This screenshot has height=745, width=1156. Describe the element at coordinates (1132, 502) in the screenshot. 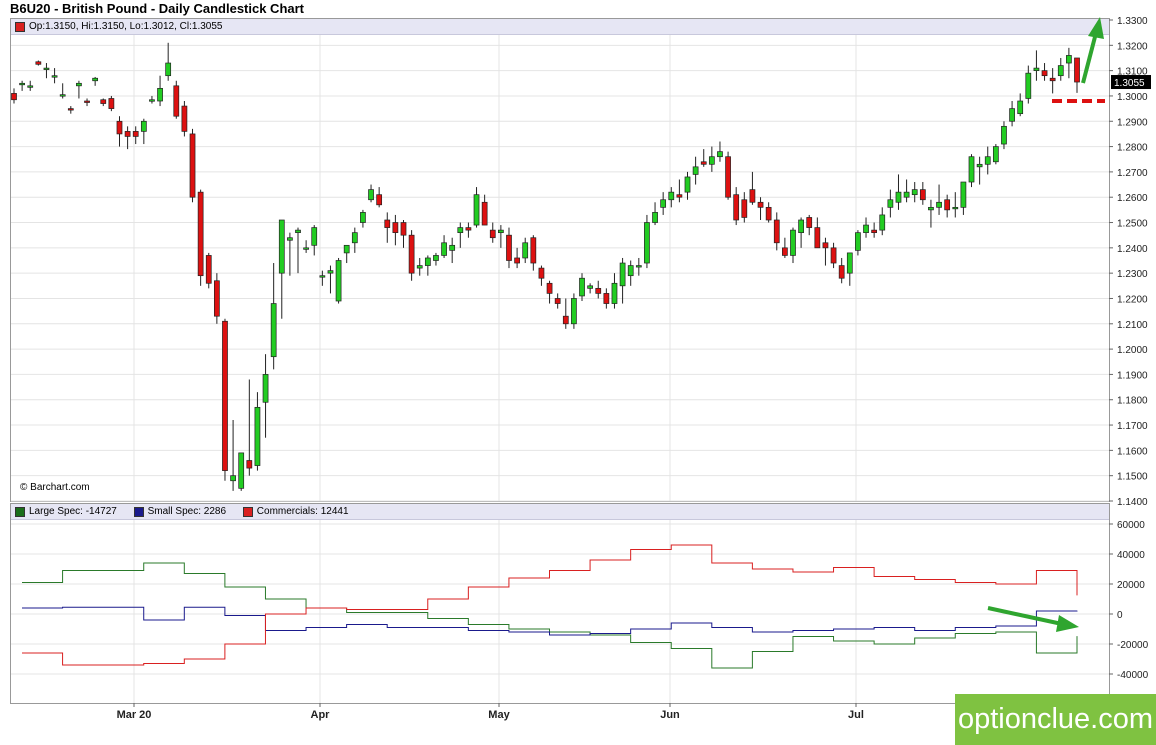

I see `price-y-tick-label: 1.1400` at that location.